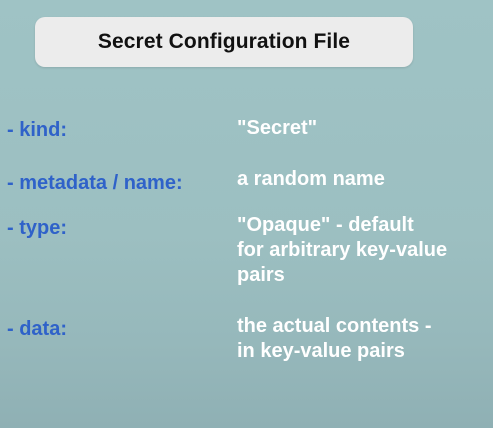 The width and height of the screenshot is (493, 428). I want to click on field-key-metadata-name: - metadata / name:, so click(95, 183).